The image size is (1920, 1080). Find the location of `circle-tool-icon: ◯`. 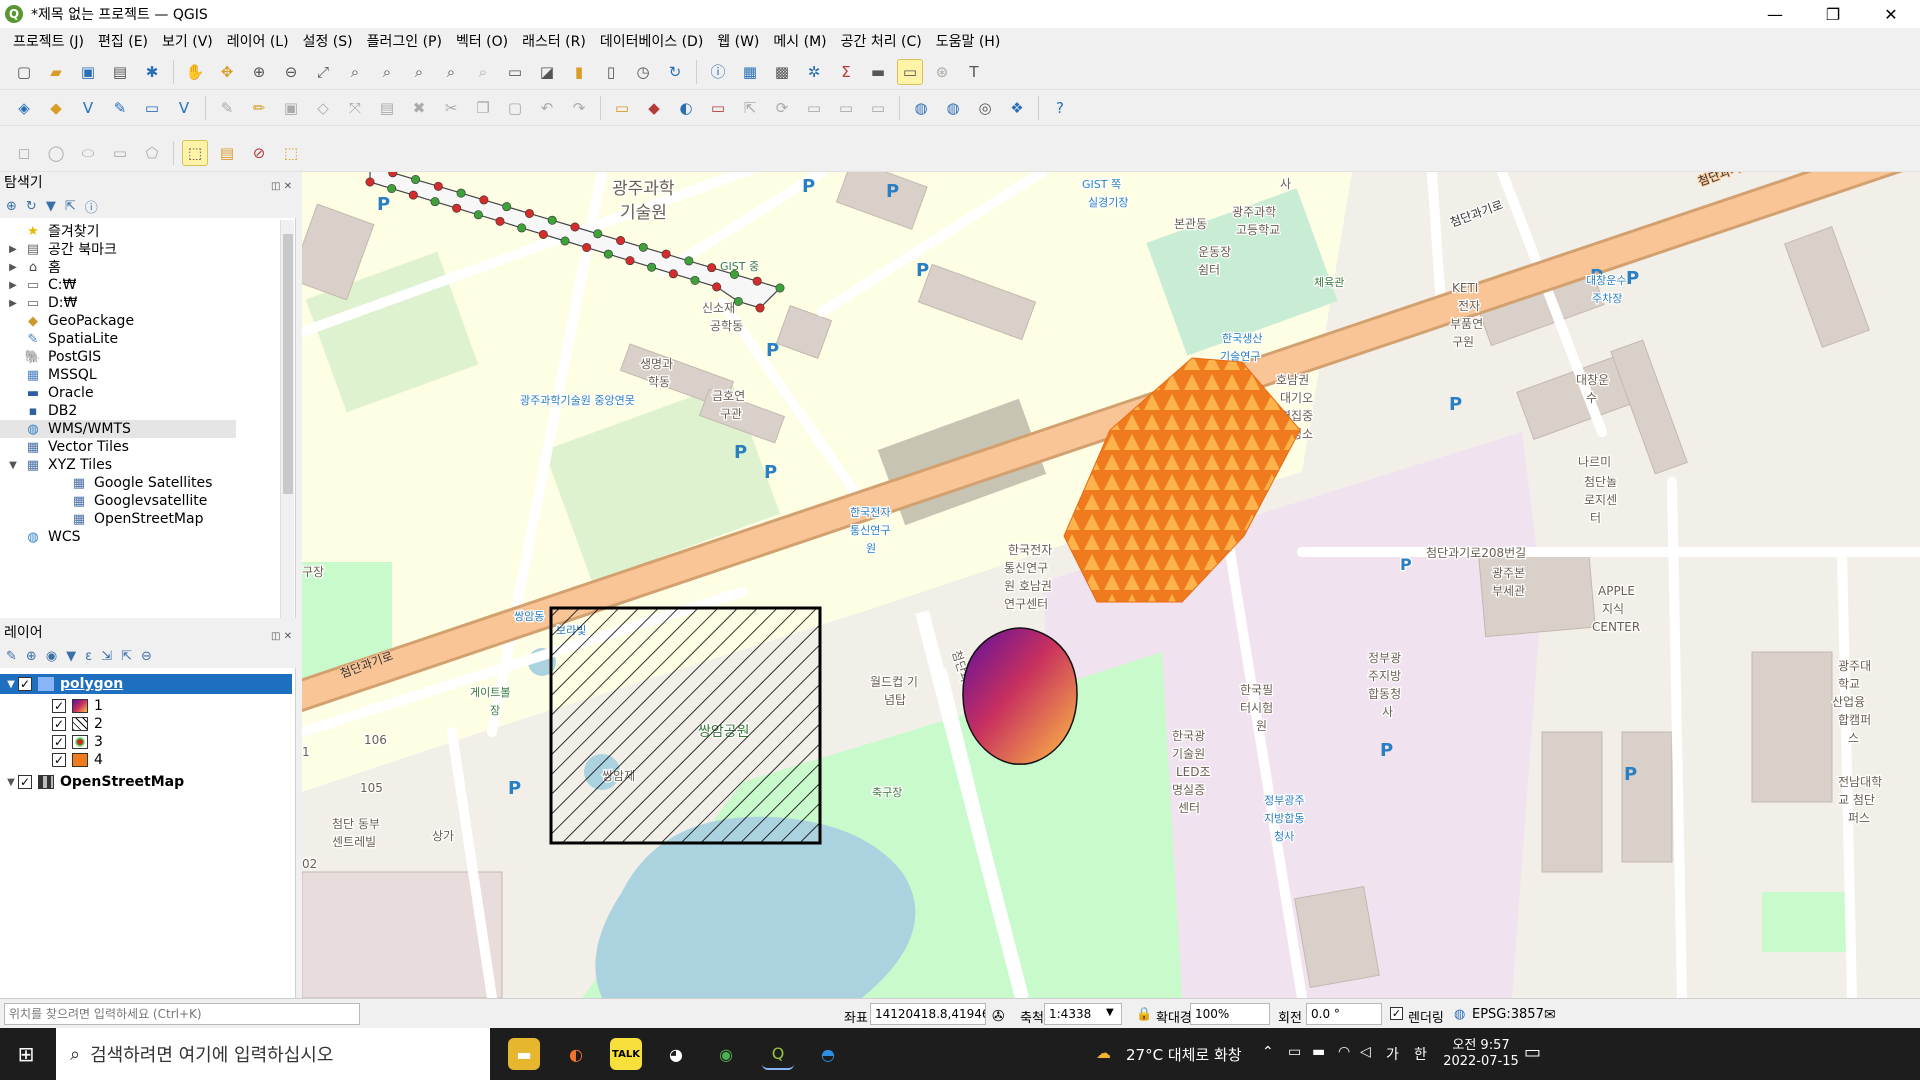

circle-tool-icon: ◯ is located at coordinates (56, 153).